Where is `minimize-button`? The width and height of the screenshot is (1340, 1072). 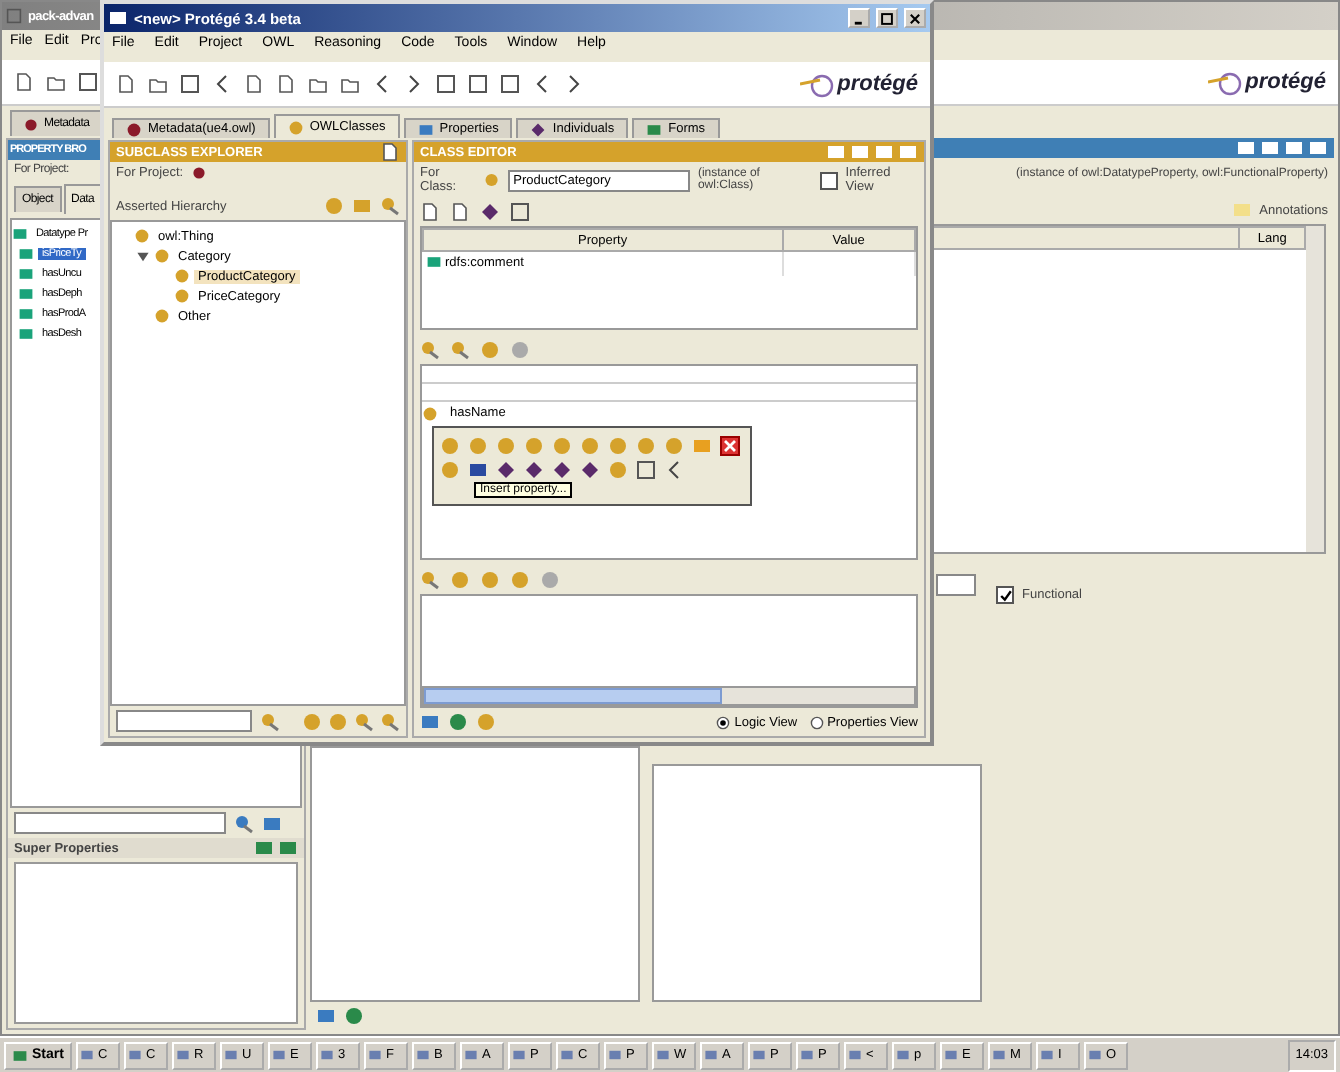
minimize-button is located at coordinates (859, 18).